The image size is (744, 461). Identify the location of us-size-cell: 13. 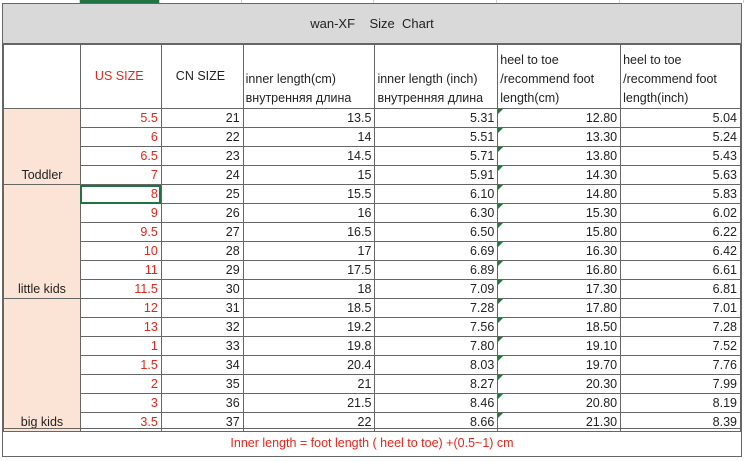
(120, 327).